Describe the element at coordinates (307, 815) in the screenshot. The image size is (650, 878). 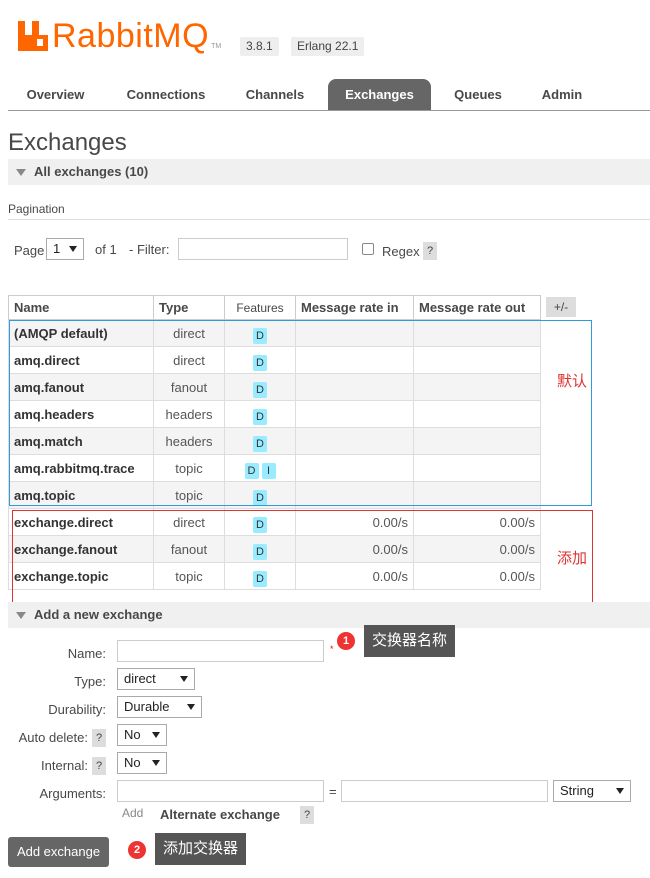
I see `alternate-exchange-help-button: ?` at that location.